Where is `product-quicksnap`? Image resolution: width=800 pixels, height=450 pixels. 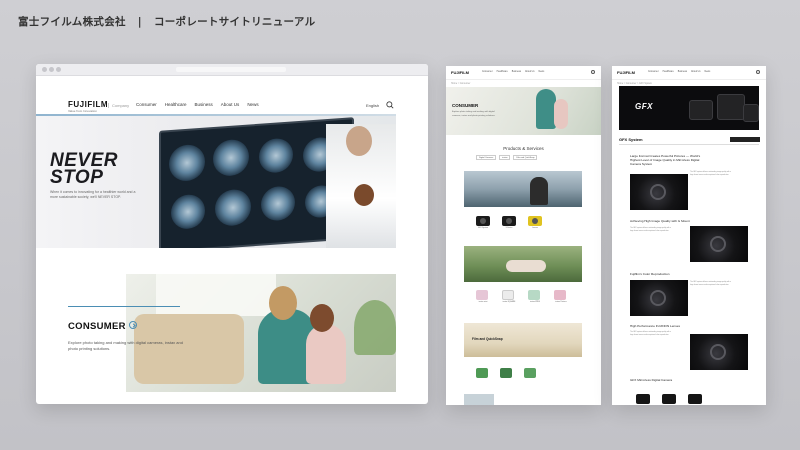 product-quicksnap is located at coordinates (506, 373).